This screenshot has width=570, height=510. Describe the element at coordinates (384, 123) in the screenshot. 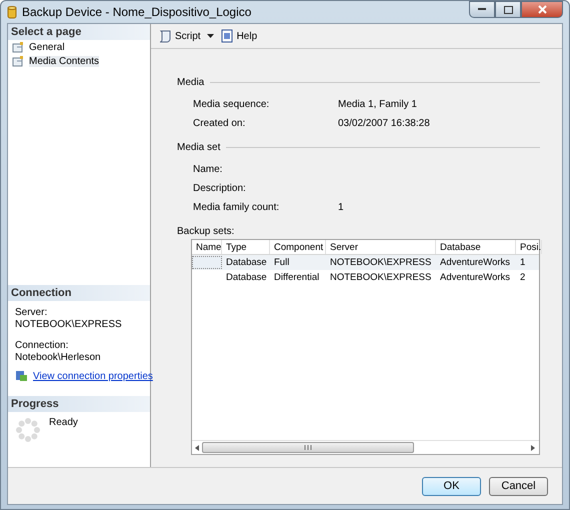

I see `field-value: 03/02/2007 16:38:28` at that location.